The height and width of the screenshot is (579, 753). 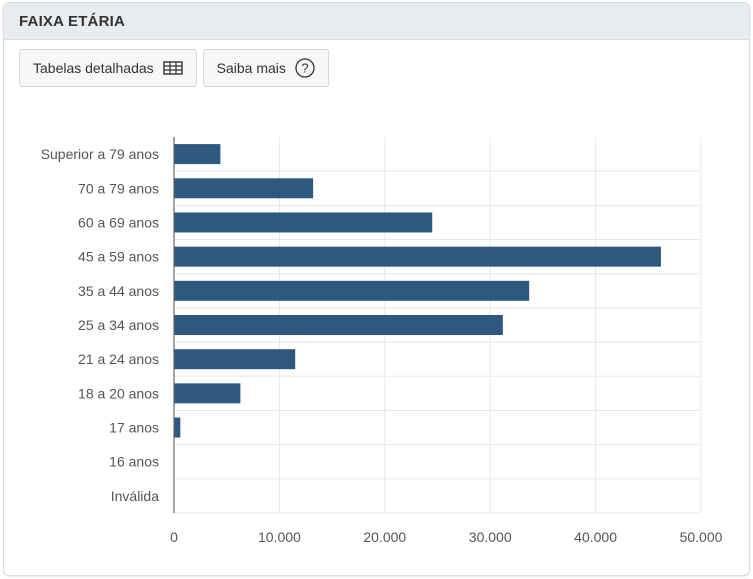 I want to click on category-label: 16 anos, so click(x=134, y=462).